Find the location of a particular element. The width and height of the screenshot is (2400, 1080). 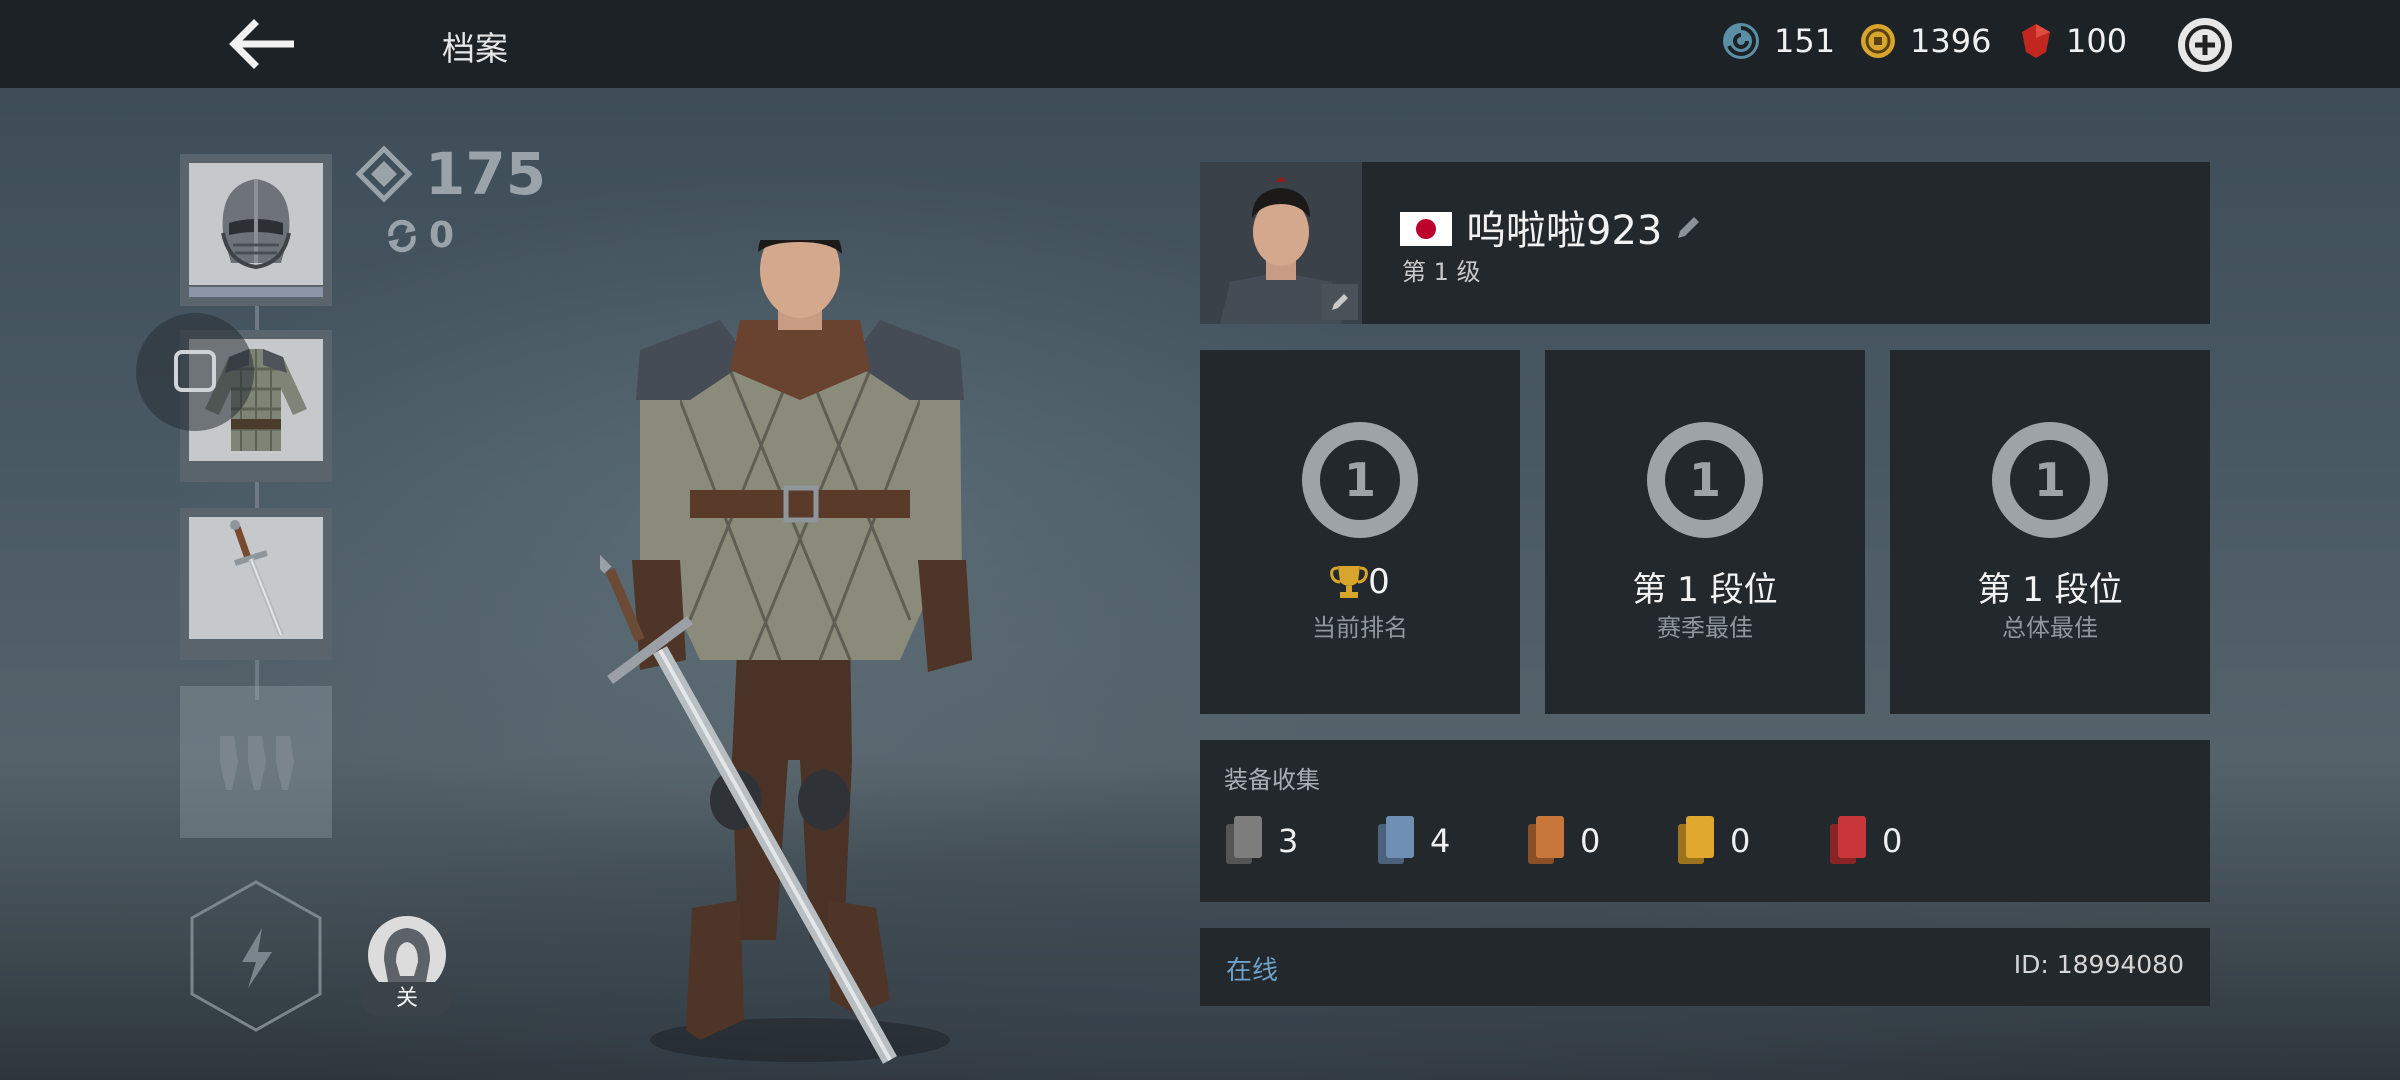

rare-count: 4 is located at coordinates (1440, 841).